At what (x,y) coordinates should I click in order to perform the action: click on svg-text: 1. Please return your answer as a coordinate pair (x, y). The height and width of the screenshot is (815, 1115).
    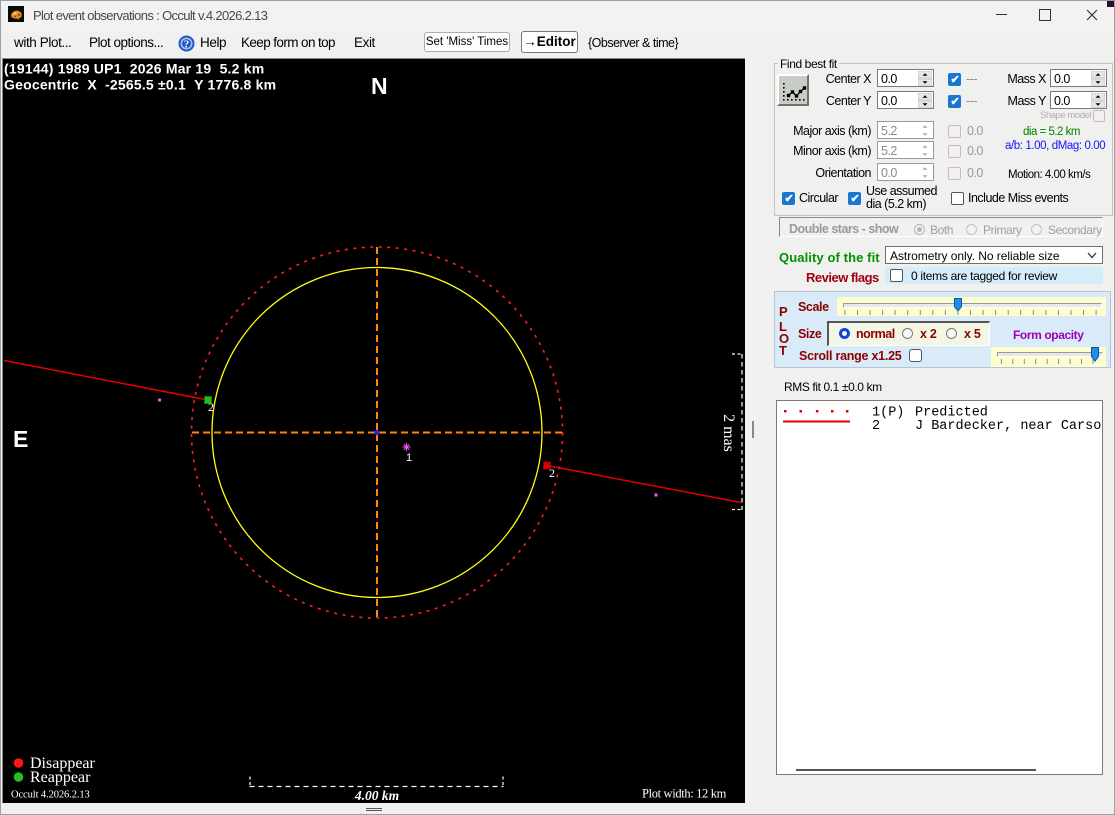
    Looking at the image, I should click on (409, 458).